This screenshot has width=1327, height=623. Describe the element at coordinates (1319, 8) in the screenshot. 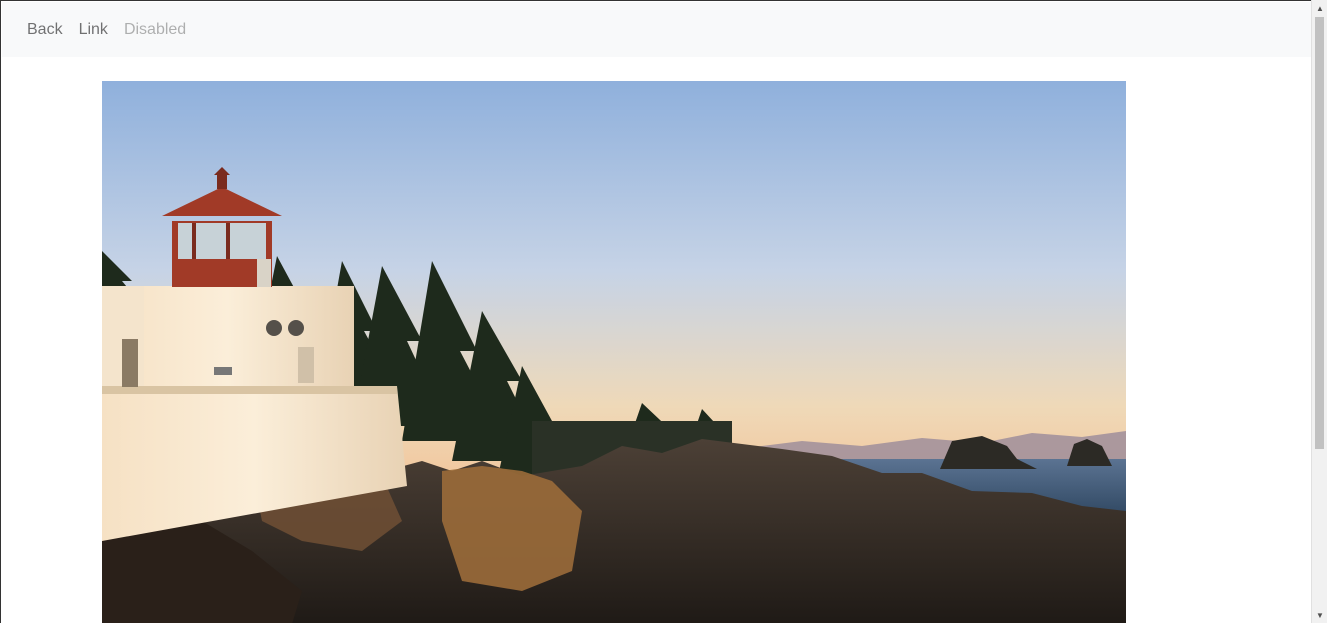

I see `scroll-up-icon: ▲` at that location.